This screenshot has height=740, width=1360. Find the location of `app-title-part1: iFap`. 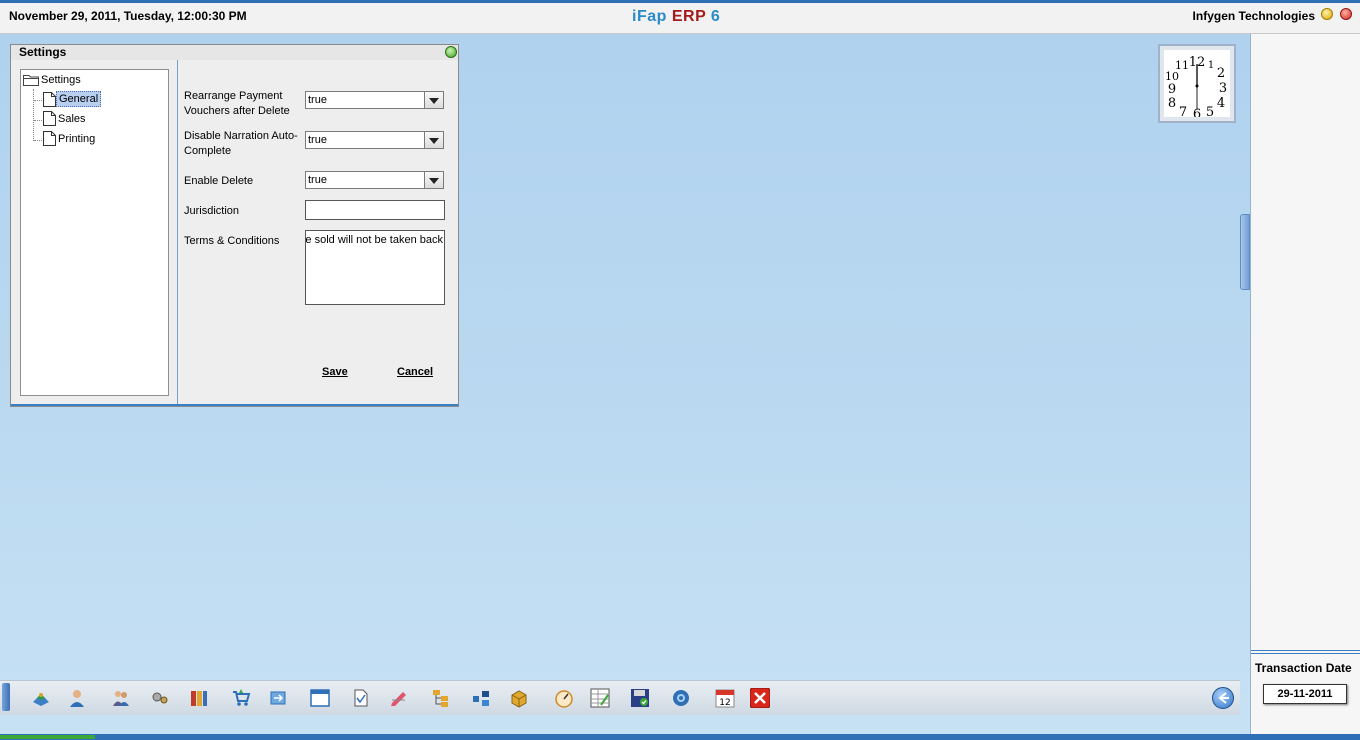

app-title-part1: iFap is located at coordinates (652, 16).